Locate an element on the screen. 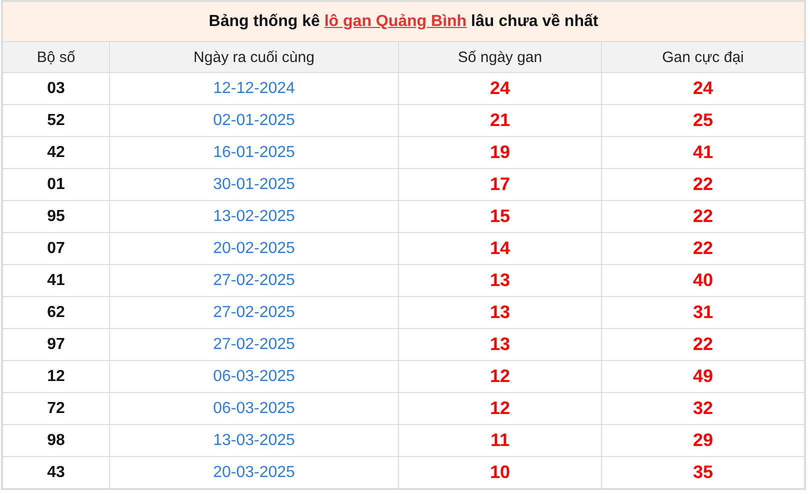  table-cell: 72 is located at coordinates (56, 408).